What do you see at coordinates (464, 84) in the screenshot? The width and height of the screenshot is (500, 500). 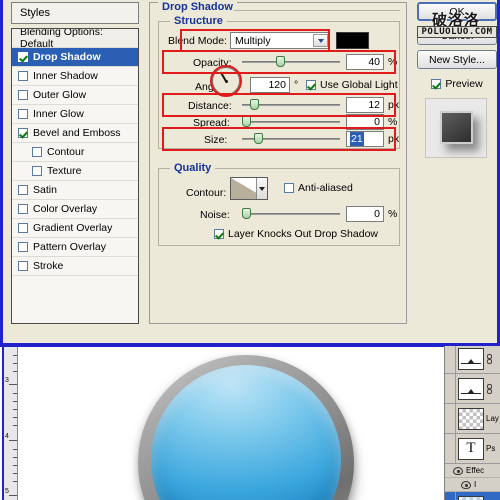 I see `preview-label: Preview` at bounding box center [464, 84].